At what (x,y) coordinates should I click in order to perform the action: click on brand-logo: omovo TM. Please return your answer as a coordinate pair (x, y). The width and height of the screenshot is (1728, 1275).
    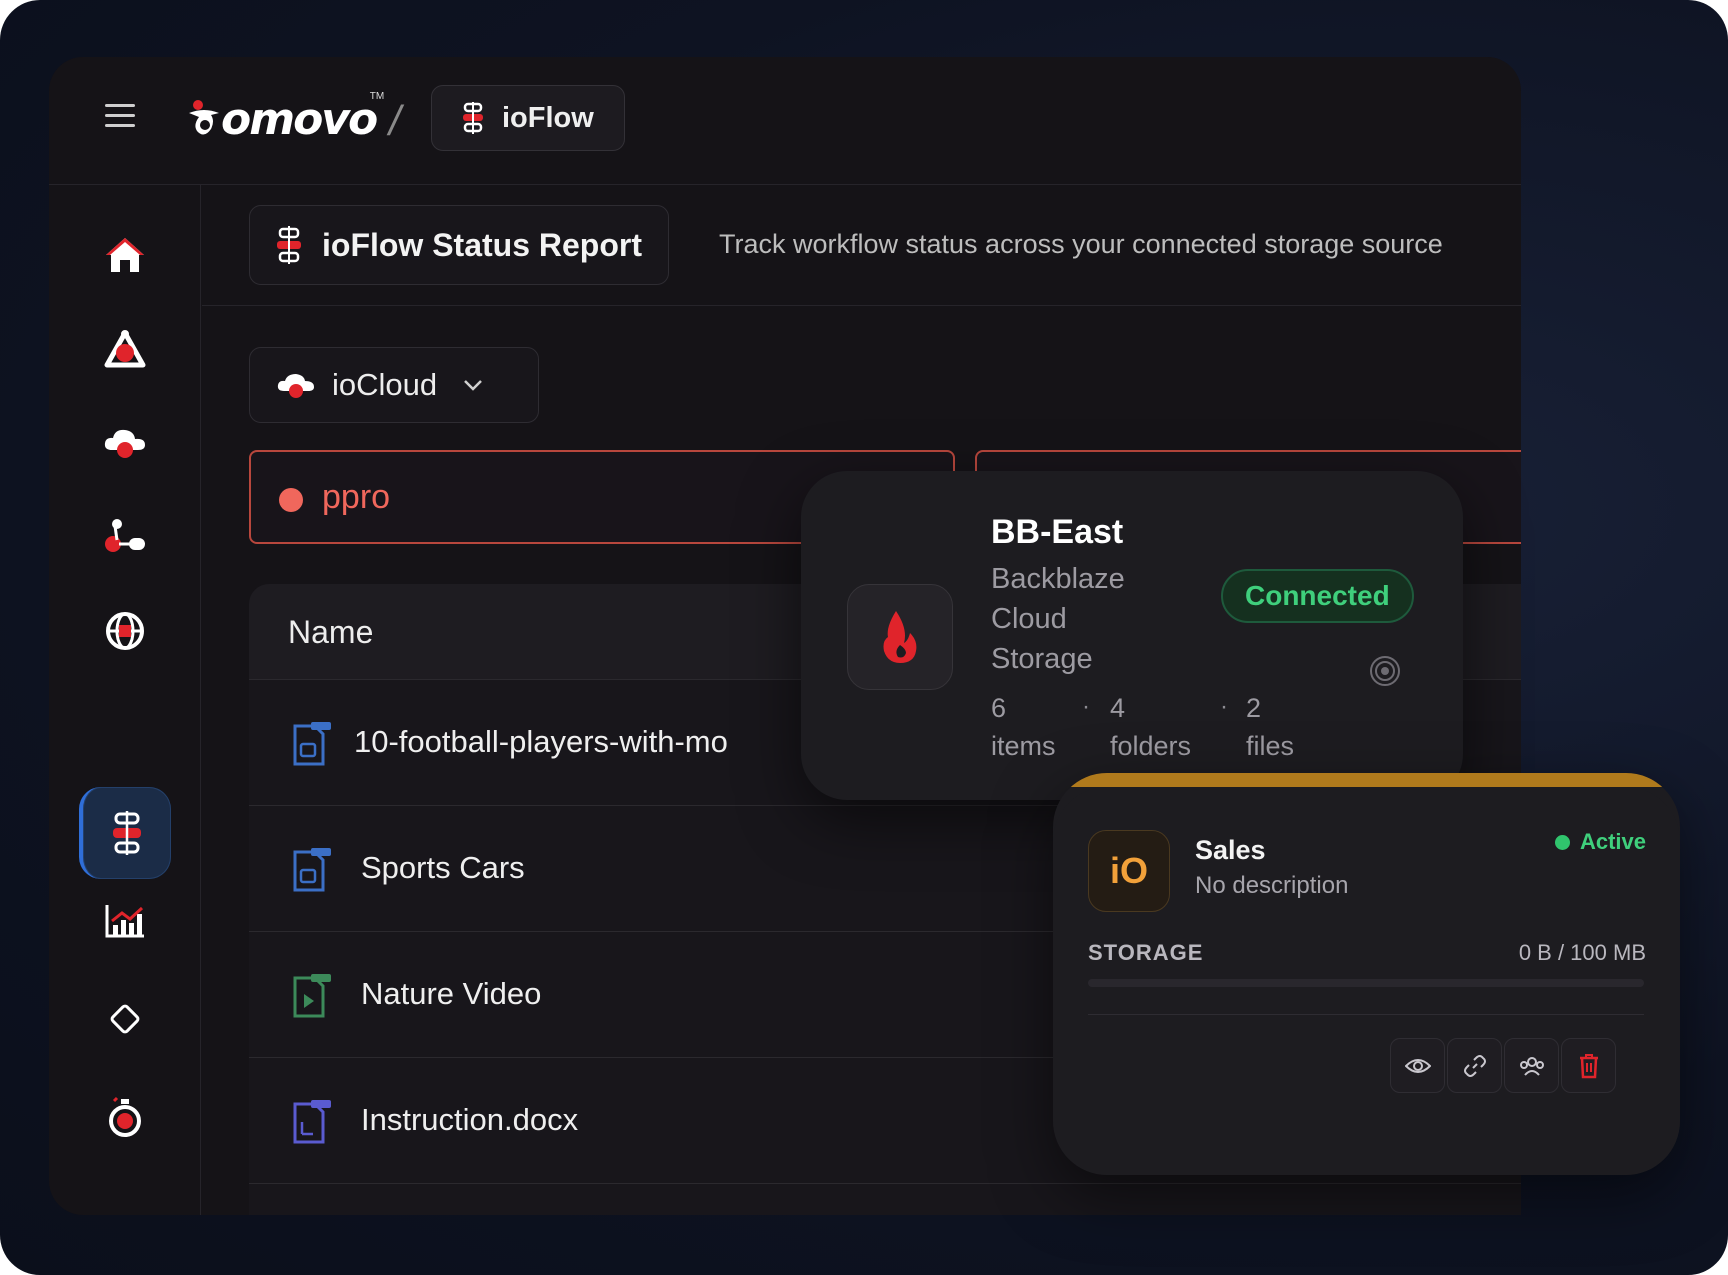
    Looking at the image, I should click on (285, 118).